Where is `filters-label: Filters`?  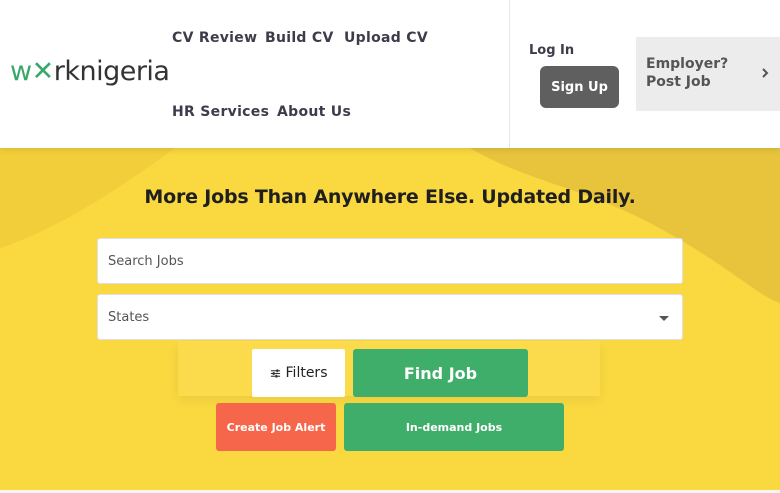
filters-label: Filters is located at coordinates (306, 373).